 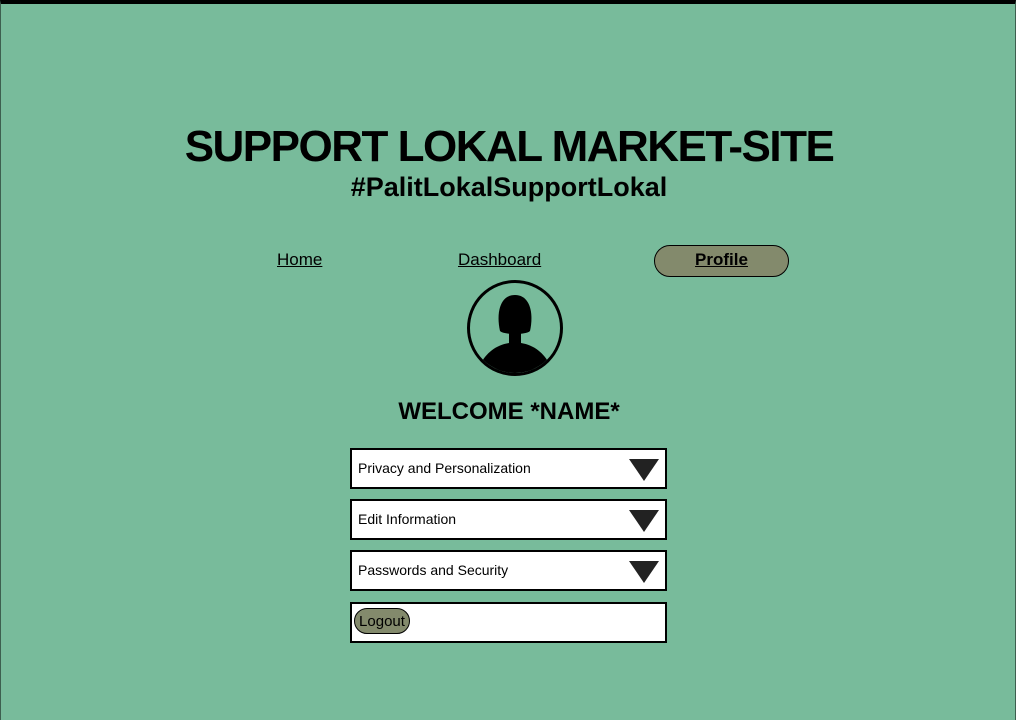 What do you see at coordinates (382, 621) in the screenshot?
I see `logout-button: Logout` at bounding box center [382, 621].